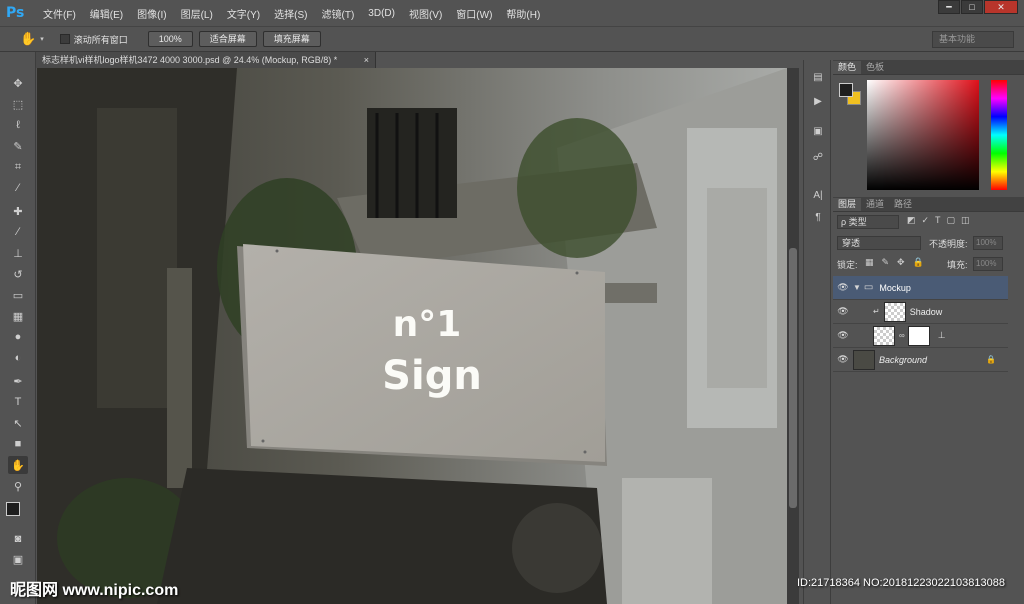 The height and width of the screenshot is (604, 1024). I want to click on menu-select: 选择(S), so click(290, 13).